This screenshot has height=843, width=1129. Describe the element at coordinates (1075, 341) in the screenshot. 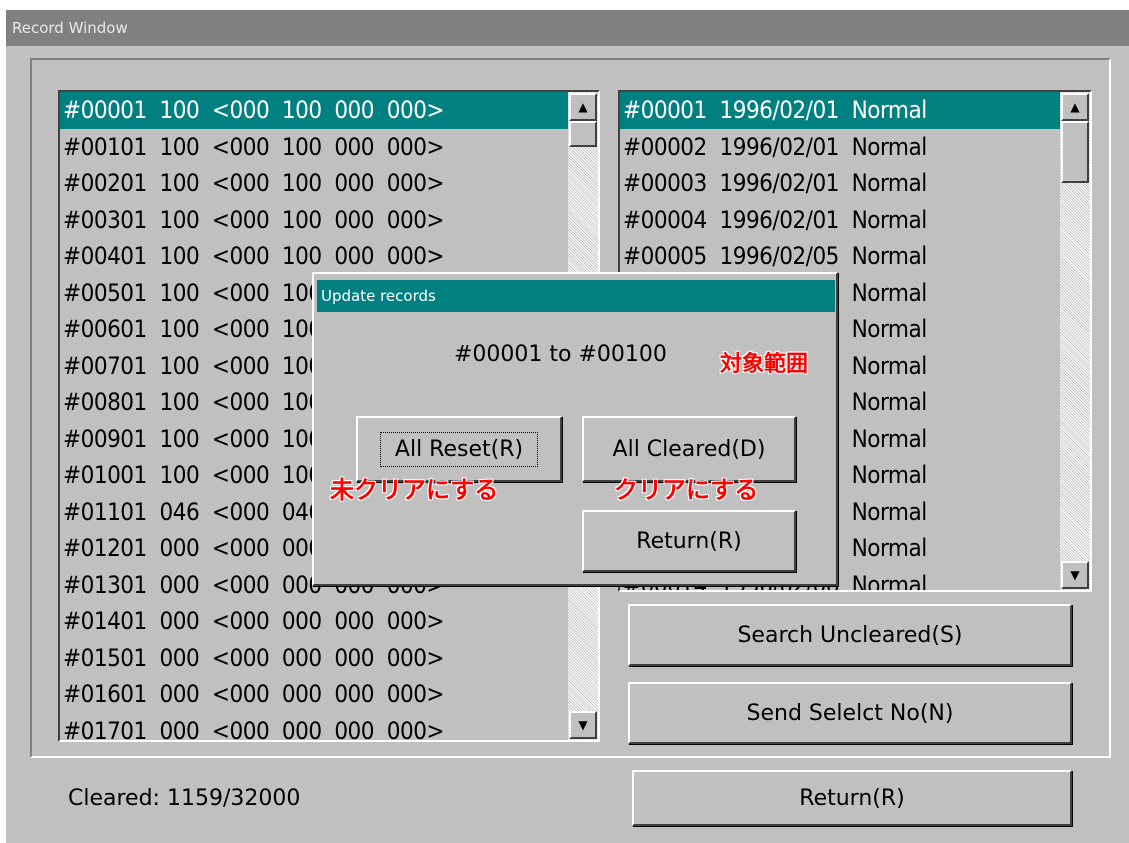

I see `right-list-scrollbar: ▲ ▼` at that location.